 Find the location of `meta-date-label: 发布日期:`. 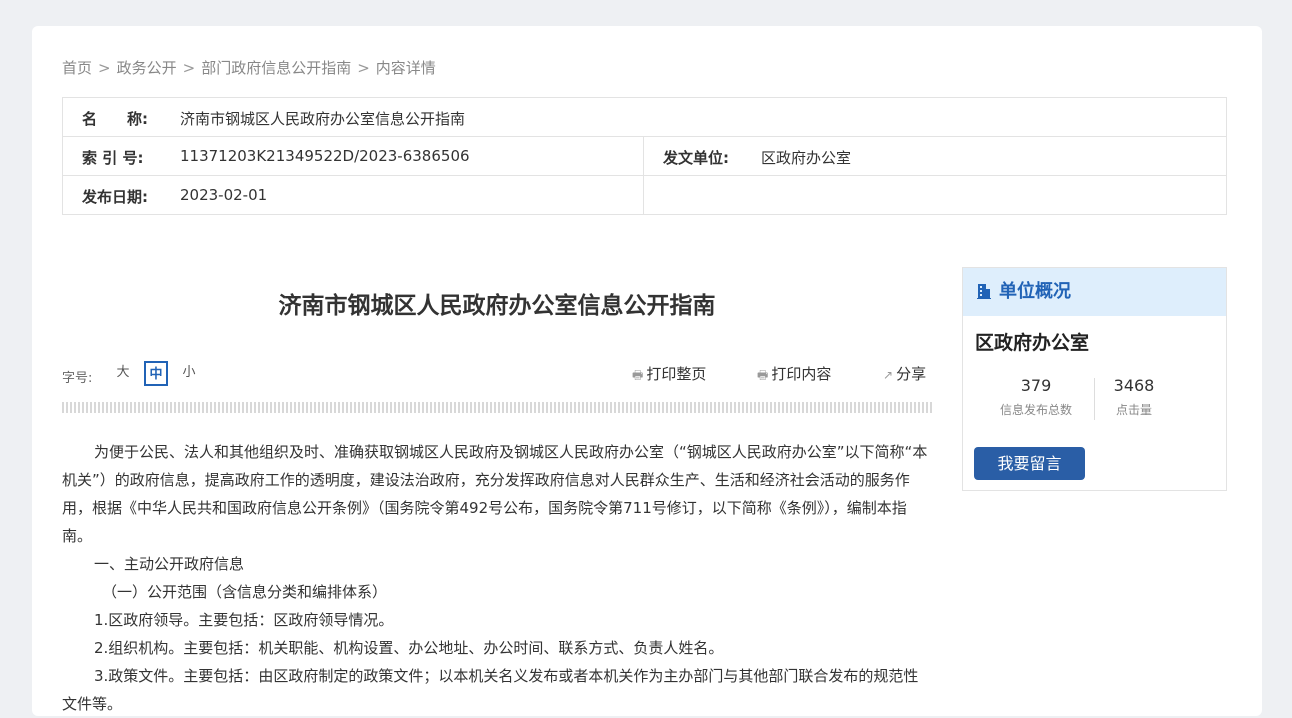

meta-date-label: 发布日期: is located at coordinates (115, 197).